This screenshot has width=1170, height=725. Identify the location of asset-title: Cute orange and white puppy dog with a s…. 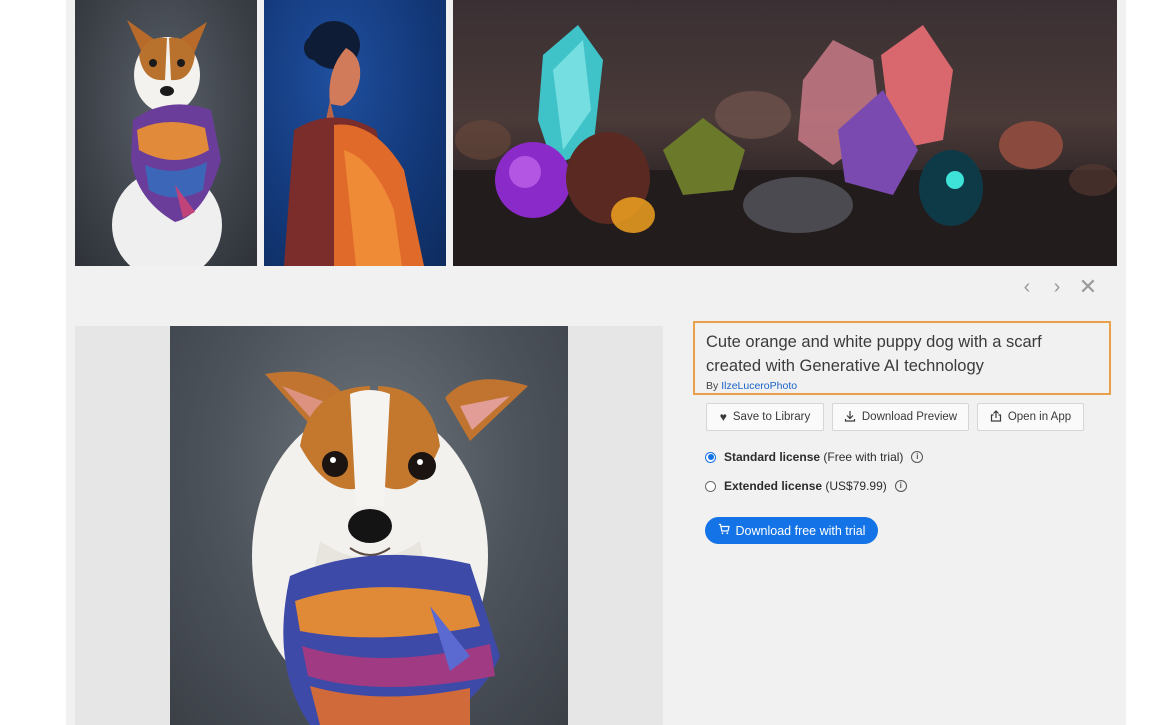
(874, 354).